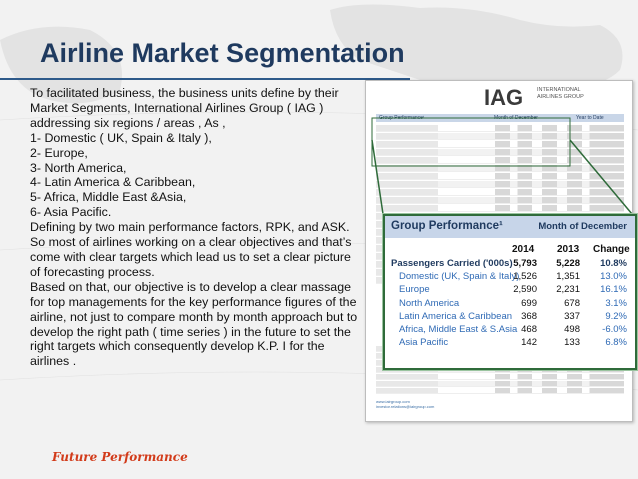 This screenshot has width=638, height=479. I want to click on mini-contact-email: investor.relations@iairgroup.com, so click(405, 406).